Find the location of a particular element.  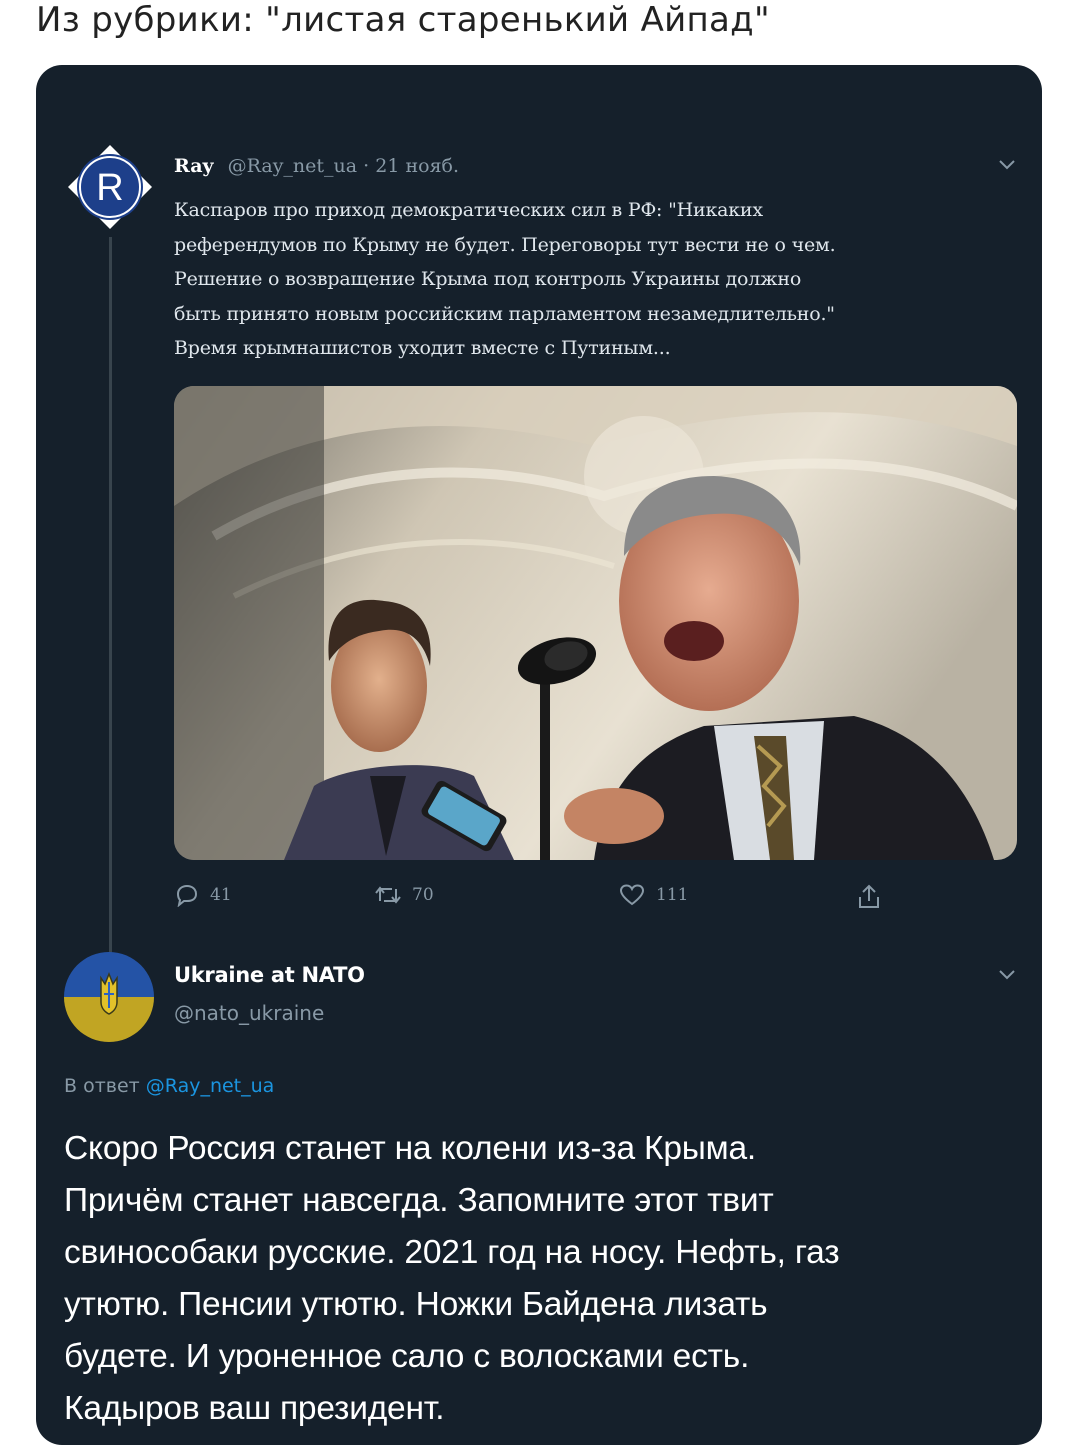

reply-author-name: Ukraine at NATO is located at coordinates (269, 975).